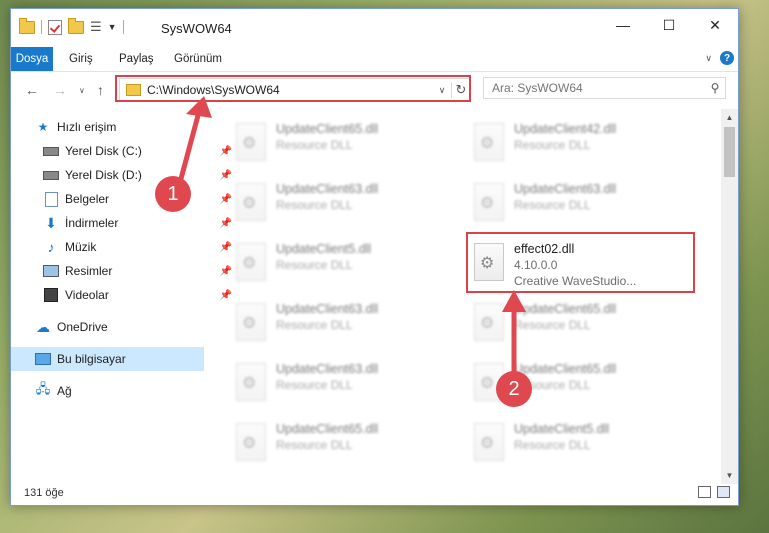  Describe the element at coordinates (514, 389) in the screenshot. I see `step-badge-2: 2` at that location.